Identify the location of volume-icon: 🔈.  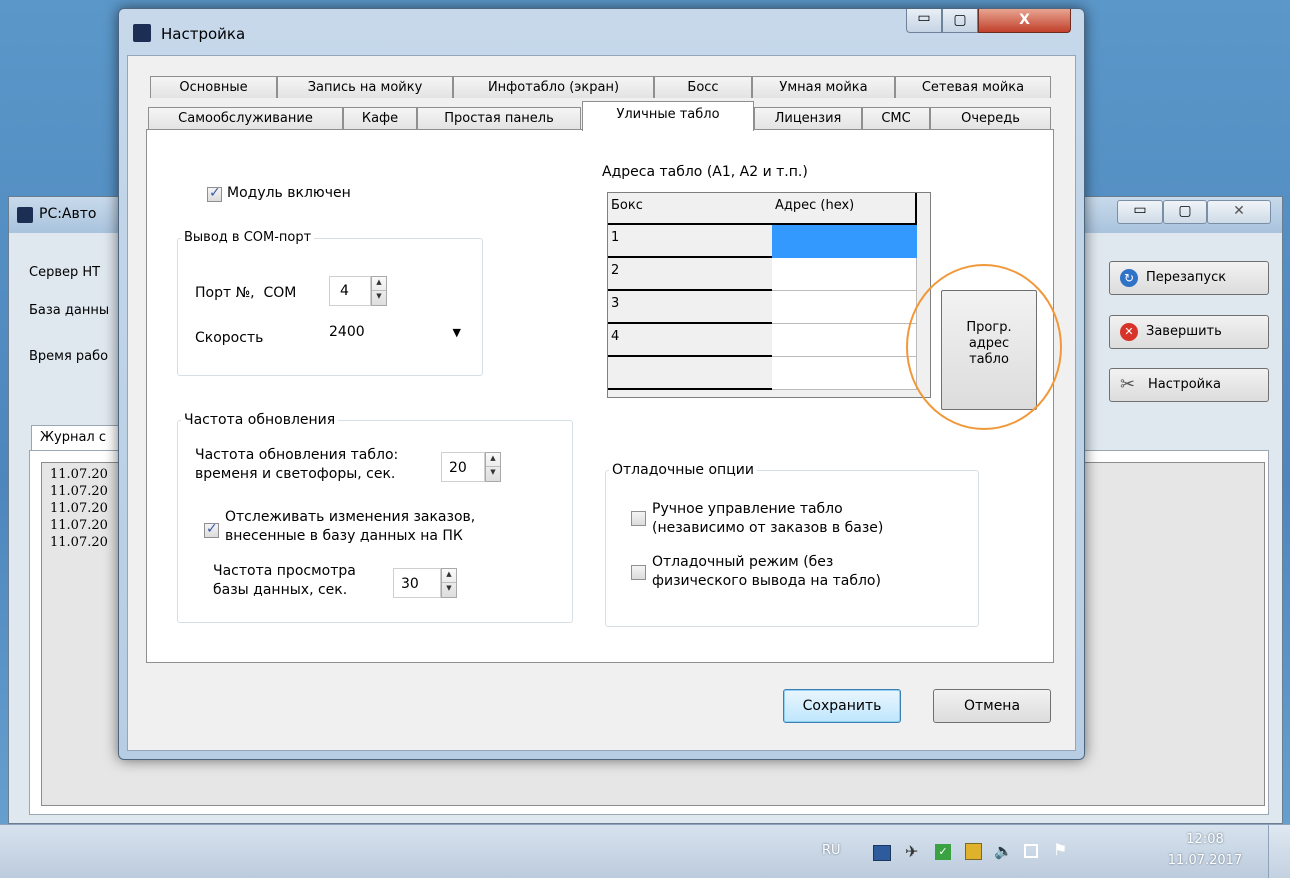
(1003, 851).